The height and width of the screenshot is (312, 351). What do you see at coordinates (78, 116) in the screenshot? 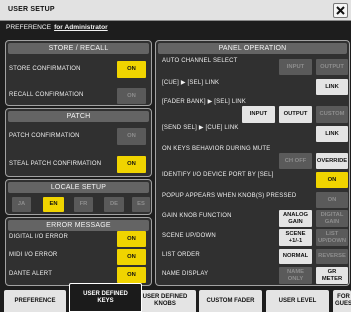
I see `patch-header: PATCH` at bounding box center [78, 116].